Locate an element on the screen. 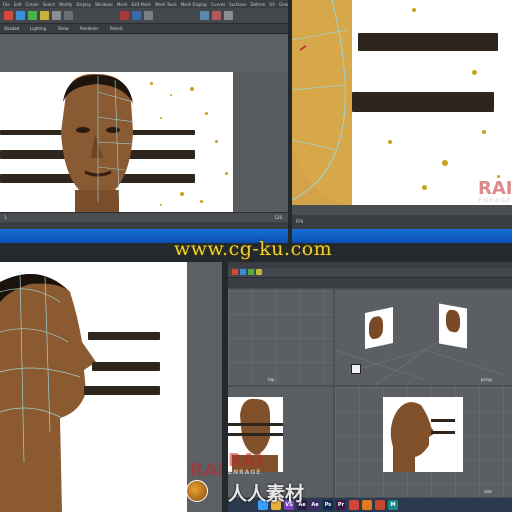 This screenshot has width=512, height=512. menu-item: Mesh Display is located at coordinates (194, 4).